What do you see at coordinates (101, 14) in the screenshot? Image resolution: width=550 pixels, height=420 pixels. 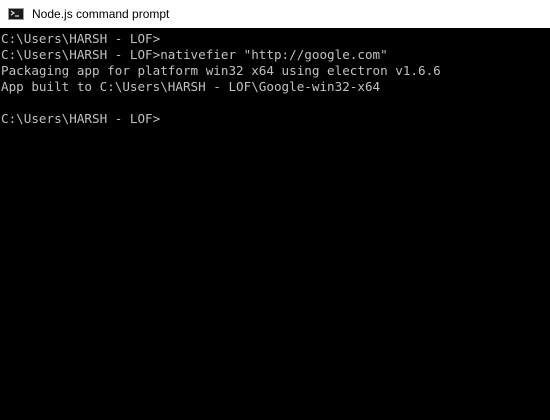 I see `window-title: Node.js command prompt` at bounding box center [101, 14].